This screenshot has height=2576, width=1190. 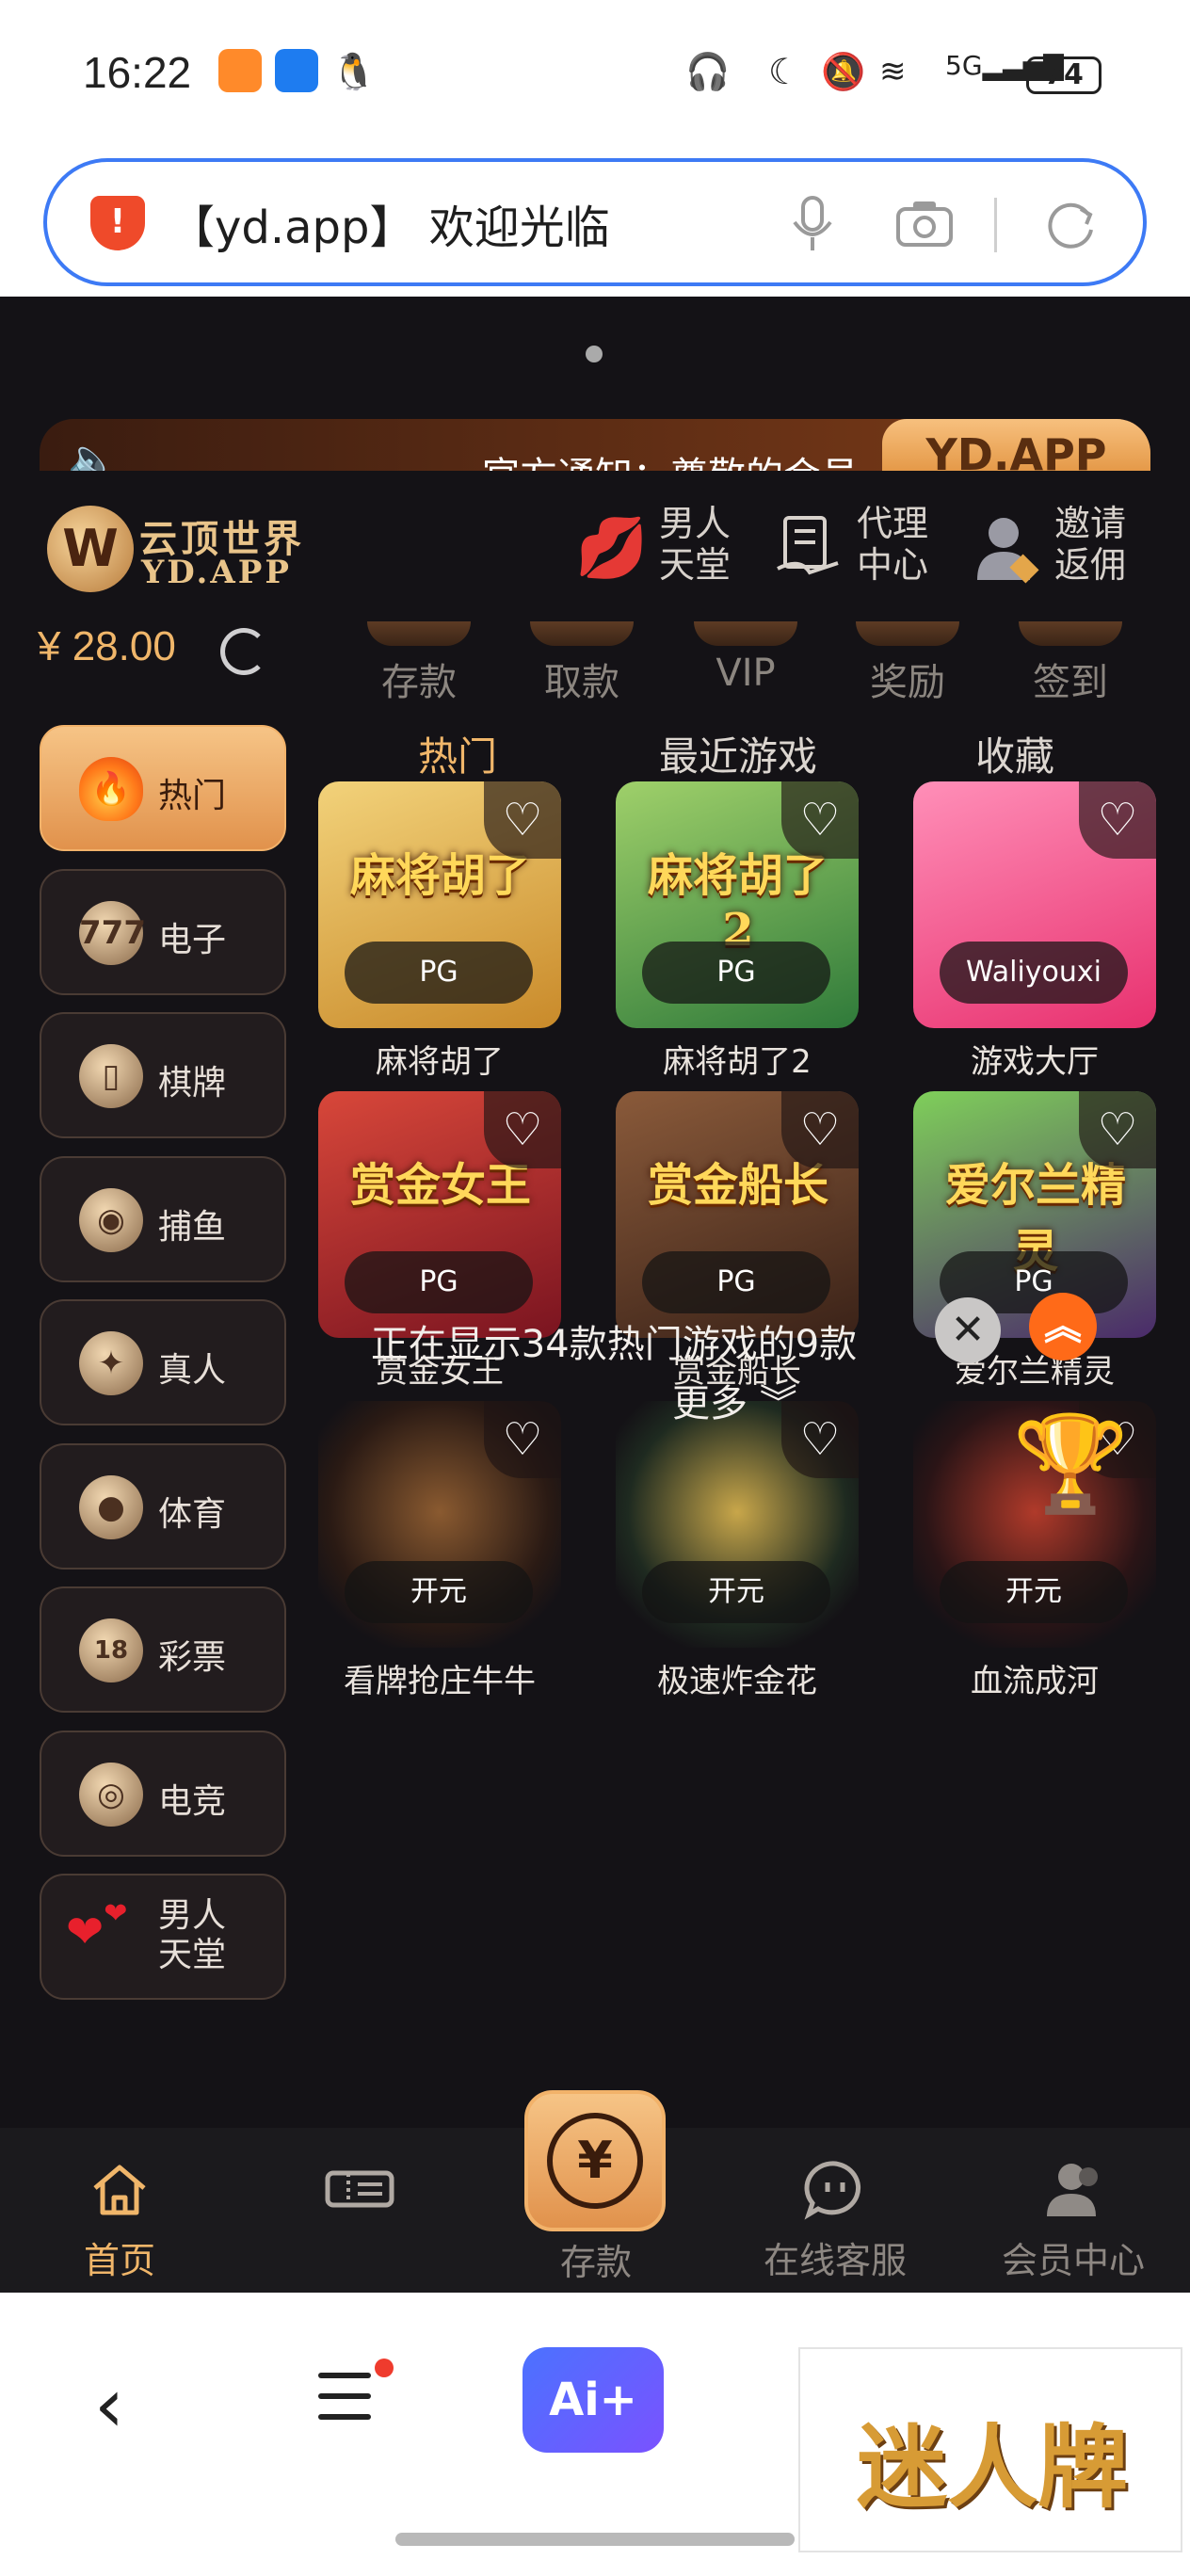 What do you see at coordinates (708, 71) in the screenshot?
I see `headphones-icon: 🎧` at bounding box center [708, 71].